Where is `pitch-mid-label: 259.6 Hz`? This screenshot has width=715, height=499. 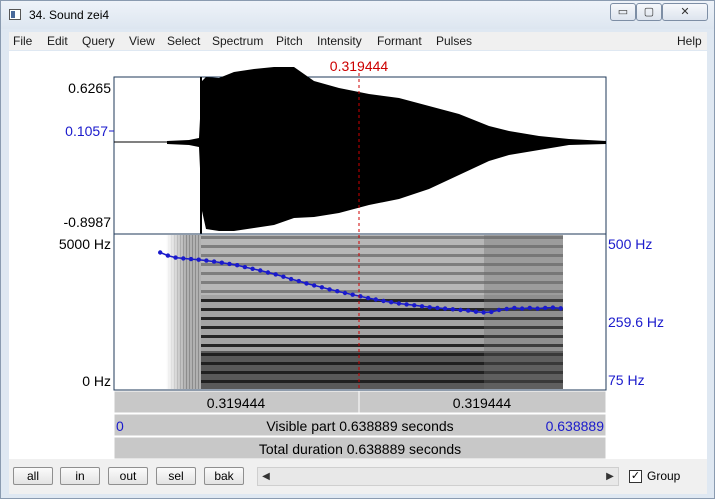
pitch-mid-label: 259.6 Hz is located at coordinates (636, 322).